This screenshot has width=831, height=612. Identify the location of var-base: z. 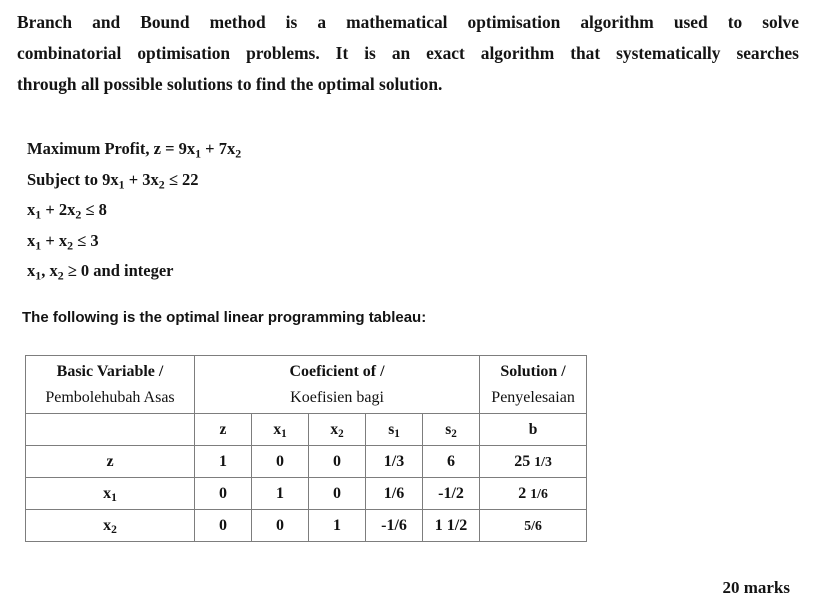
(110, 461).